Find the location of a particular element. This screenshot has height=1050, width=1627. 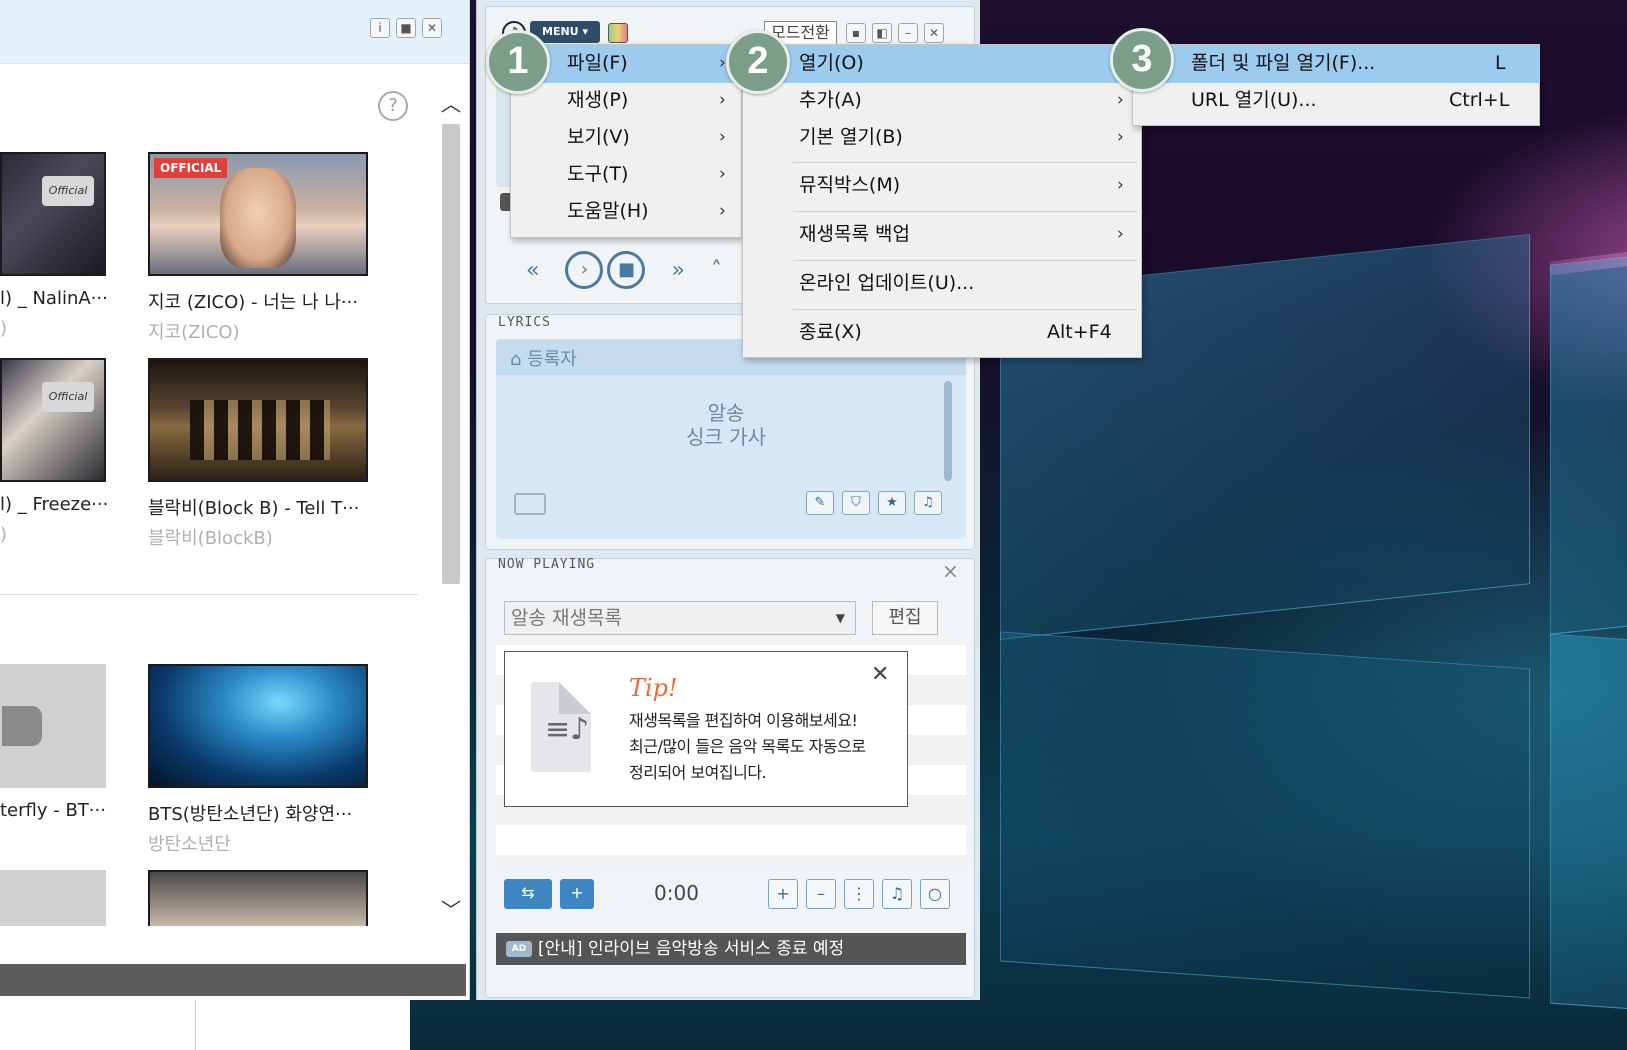

menu-item-view: 보기(V) › is located at coordinates (626, 138).